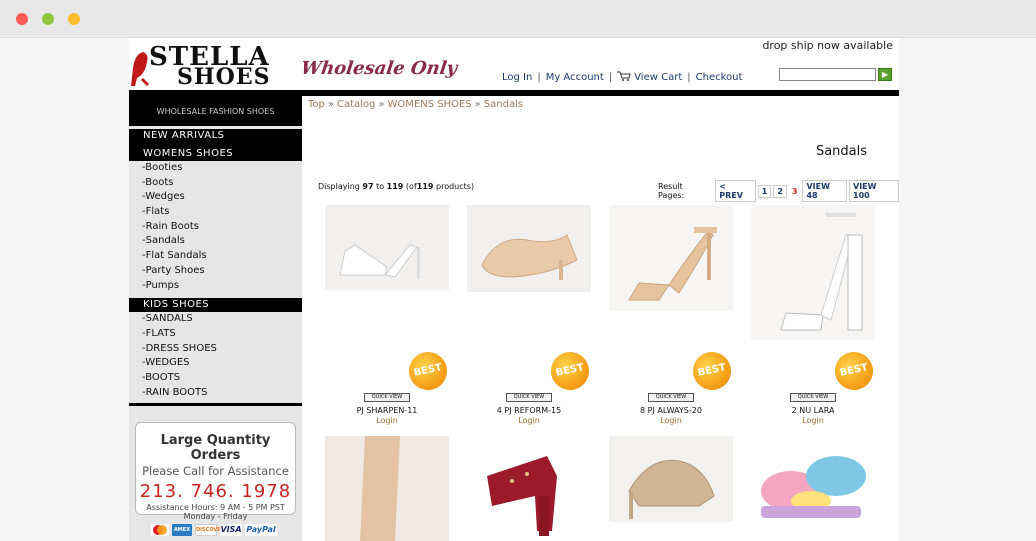 The image size is (1036, 541). I want to click on checkout-link: Checkout, so click(719, 77).